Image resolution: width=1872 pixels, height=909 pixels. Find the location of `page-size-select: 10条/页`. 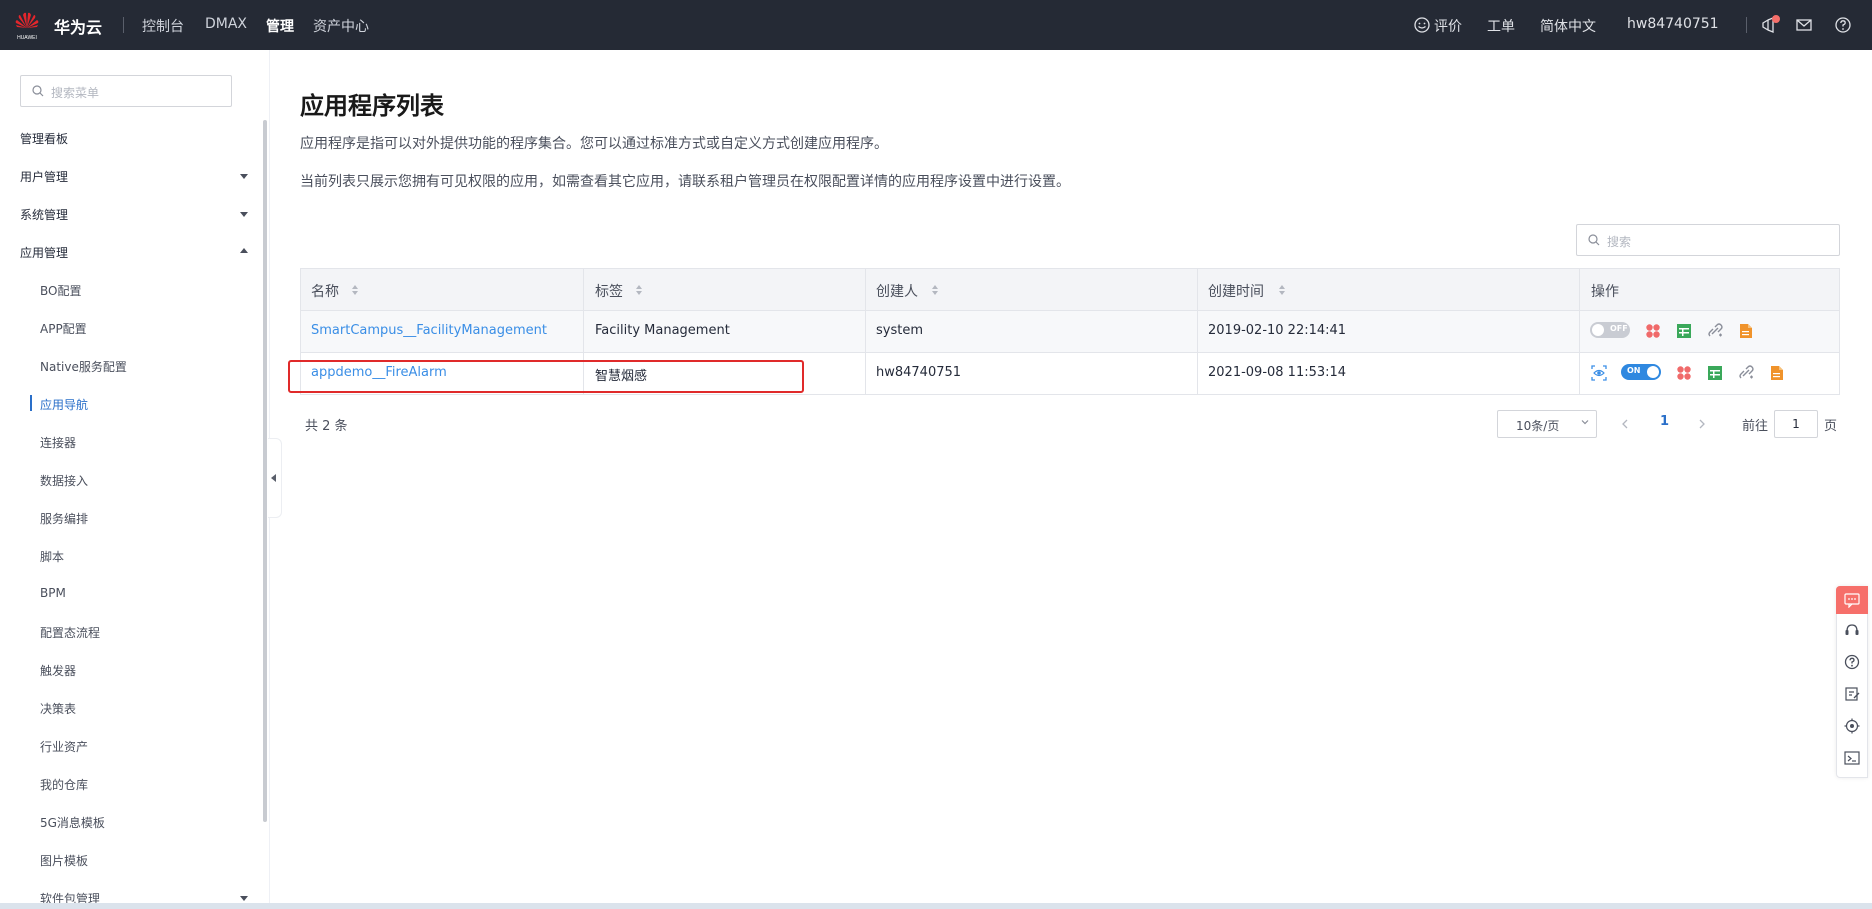

page-size-select: 10条/页 is located at coordinates (1547, 424).